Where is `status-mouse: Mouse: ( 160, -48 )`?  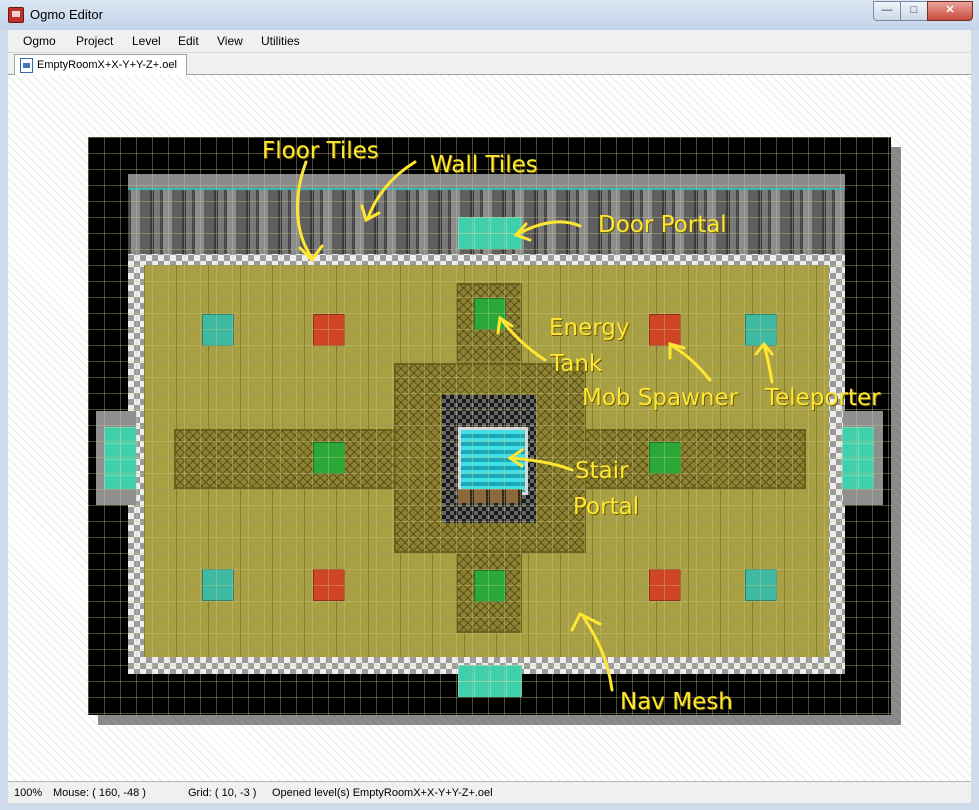
status-mouse: Mouse: ( 160, -48 ) is located at coordinates (99, 793).